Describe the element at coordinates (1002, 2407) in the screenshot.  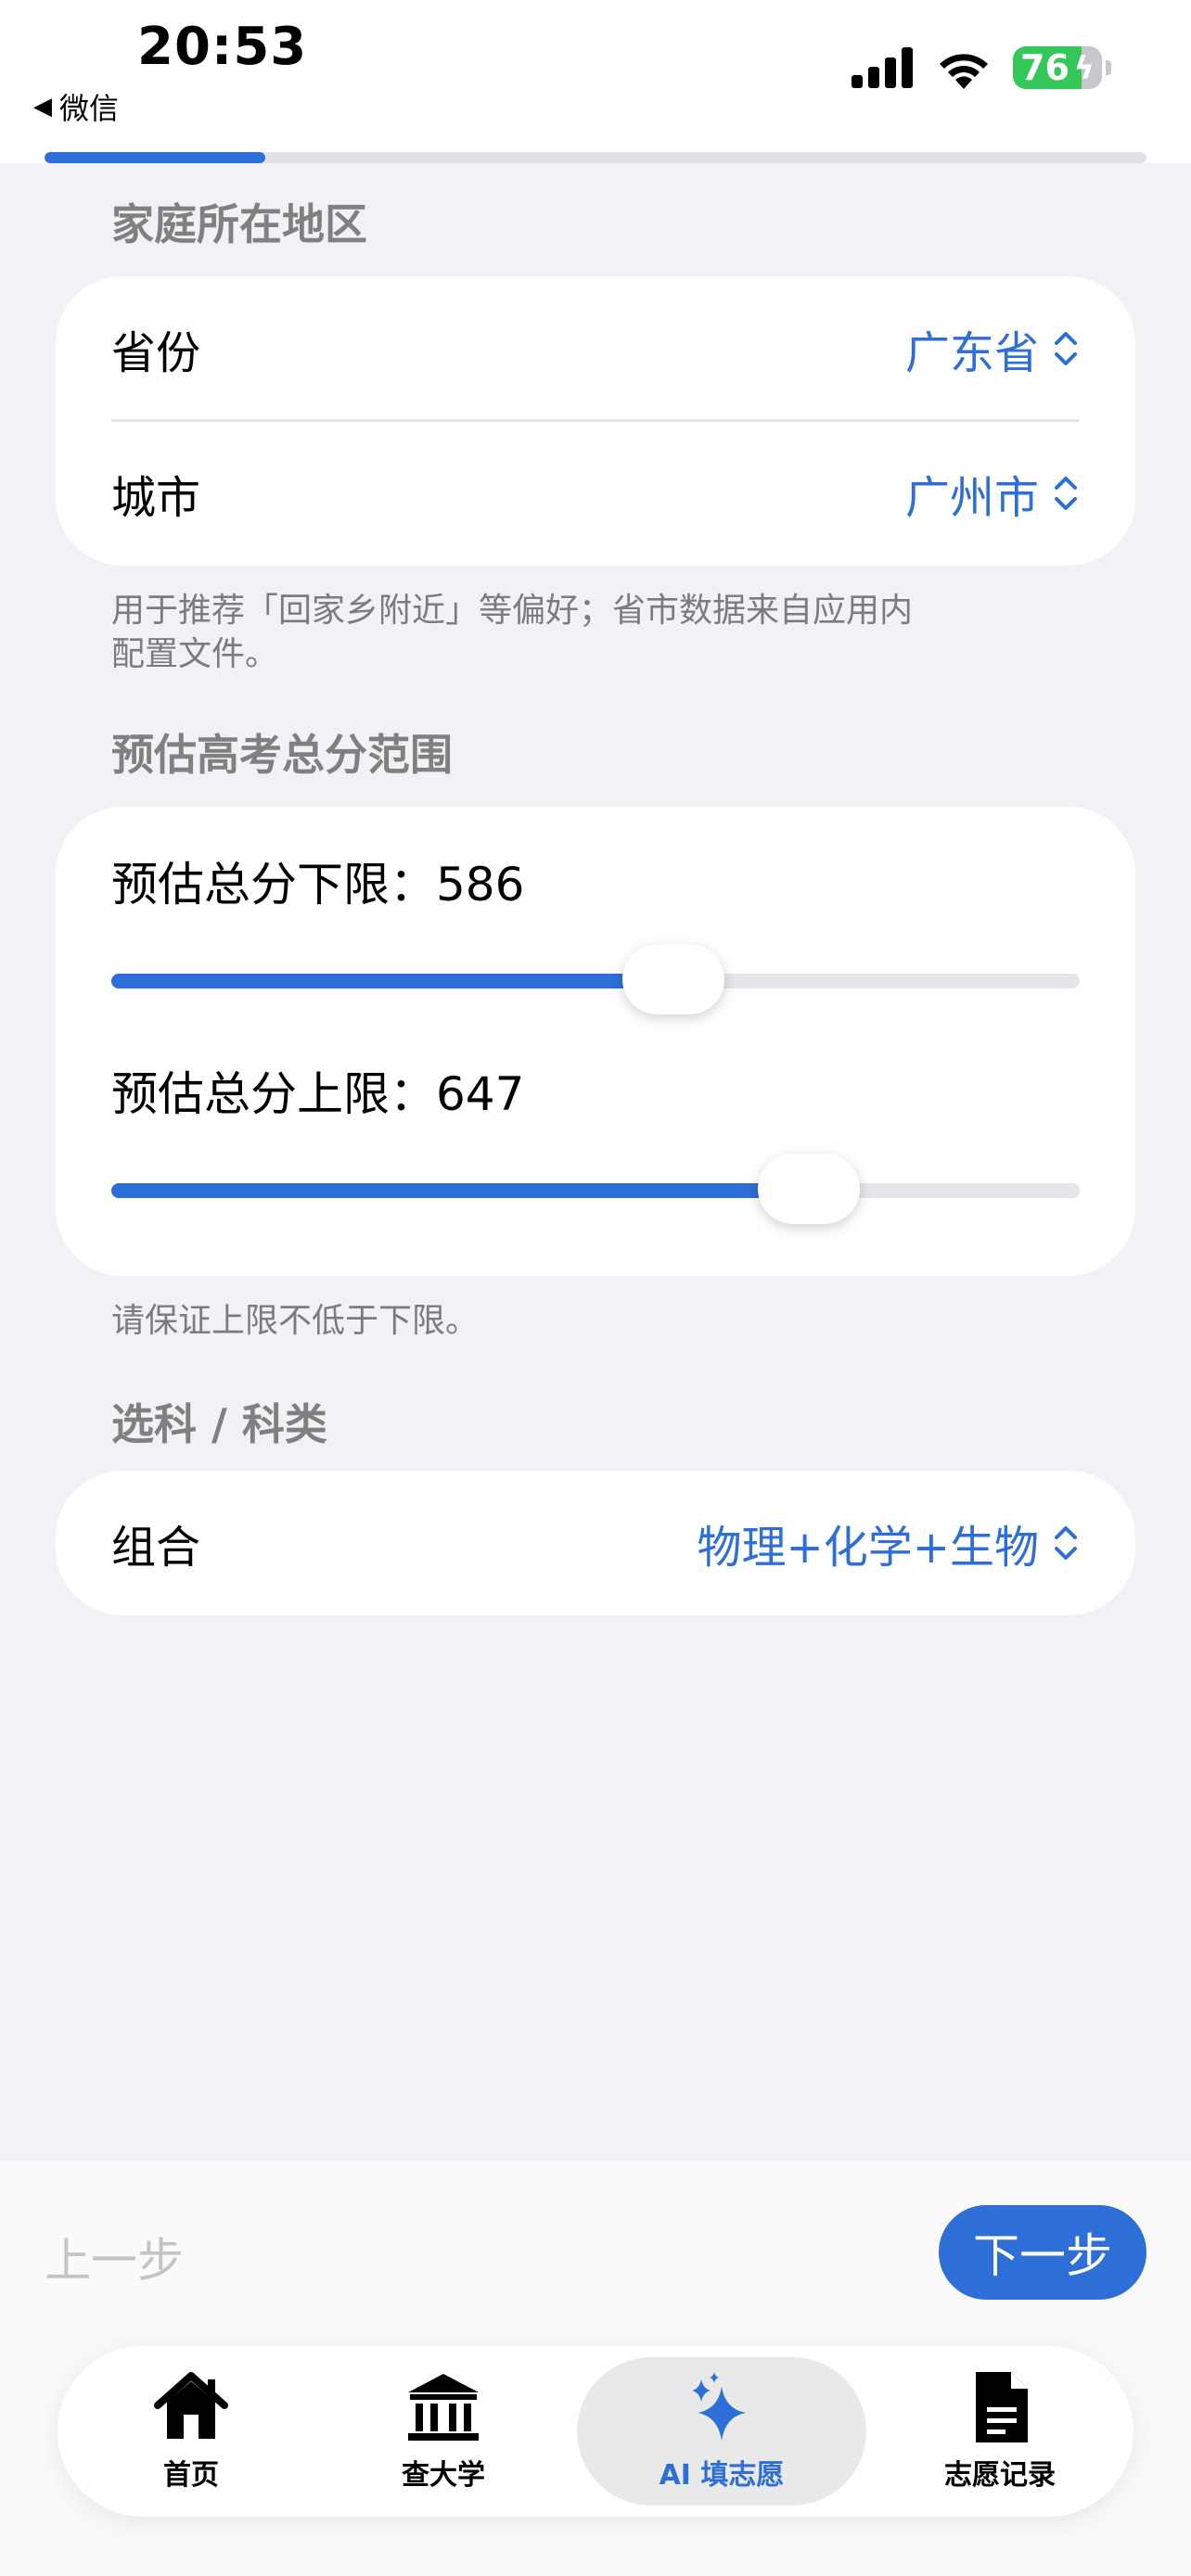
I see `document-icon` at that location.